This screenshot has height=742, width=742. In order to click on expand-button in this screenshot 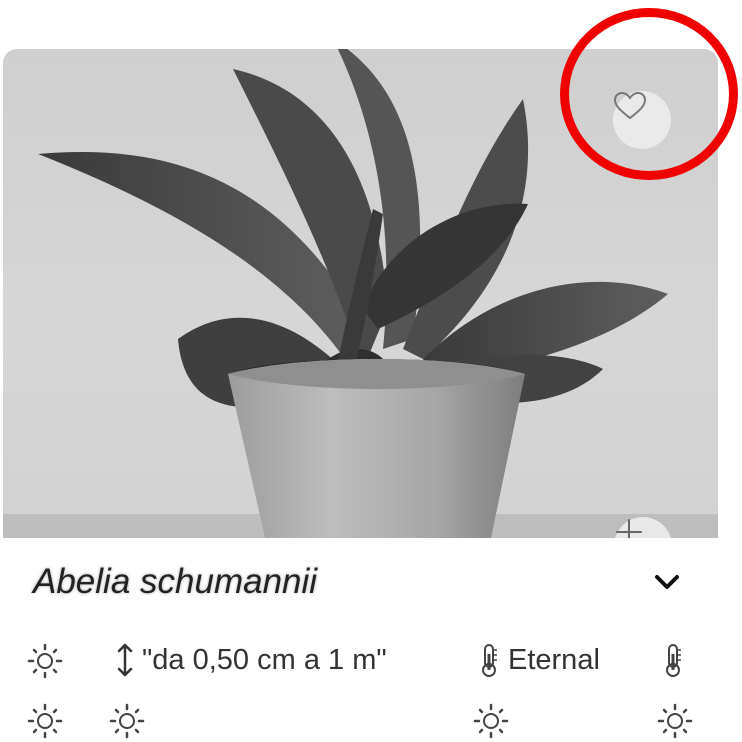, I will do `click(667, 584)`.